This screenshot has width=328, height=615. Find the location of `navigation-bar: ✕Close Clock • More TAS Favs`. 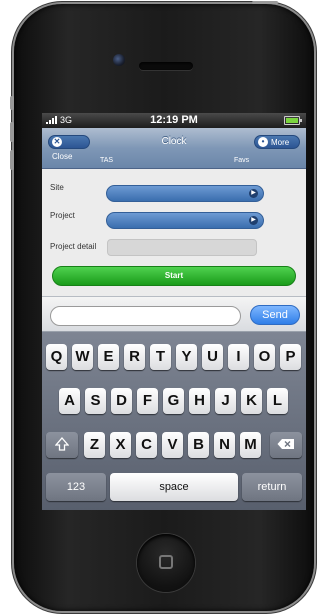

navigation-bar: ✕Close Clock • More TAS Favs is located at coordinates (174, 148).